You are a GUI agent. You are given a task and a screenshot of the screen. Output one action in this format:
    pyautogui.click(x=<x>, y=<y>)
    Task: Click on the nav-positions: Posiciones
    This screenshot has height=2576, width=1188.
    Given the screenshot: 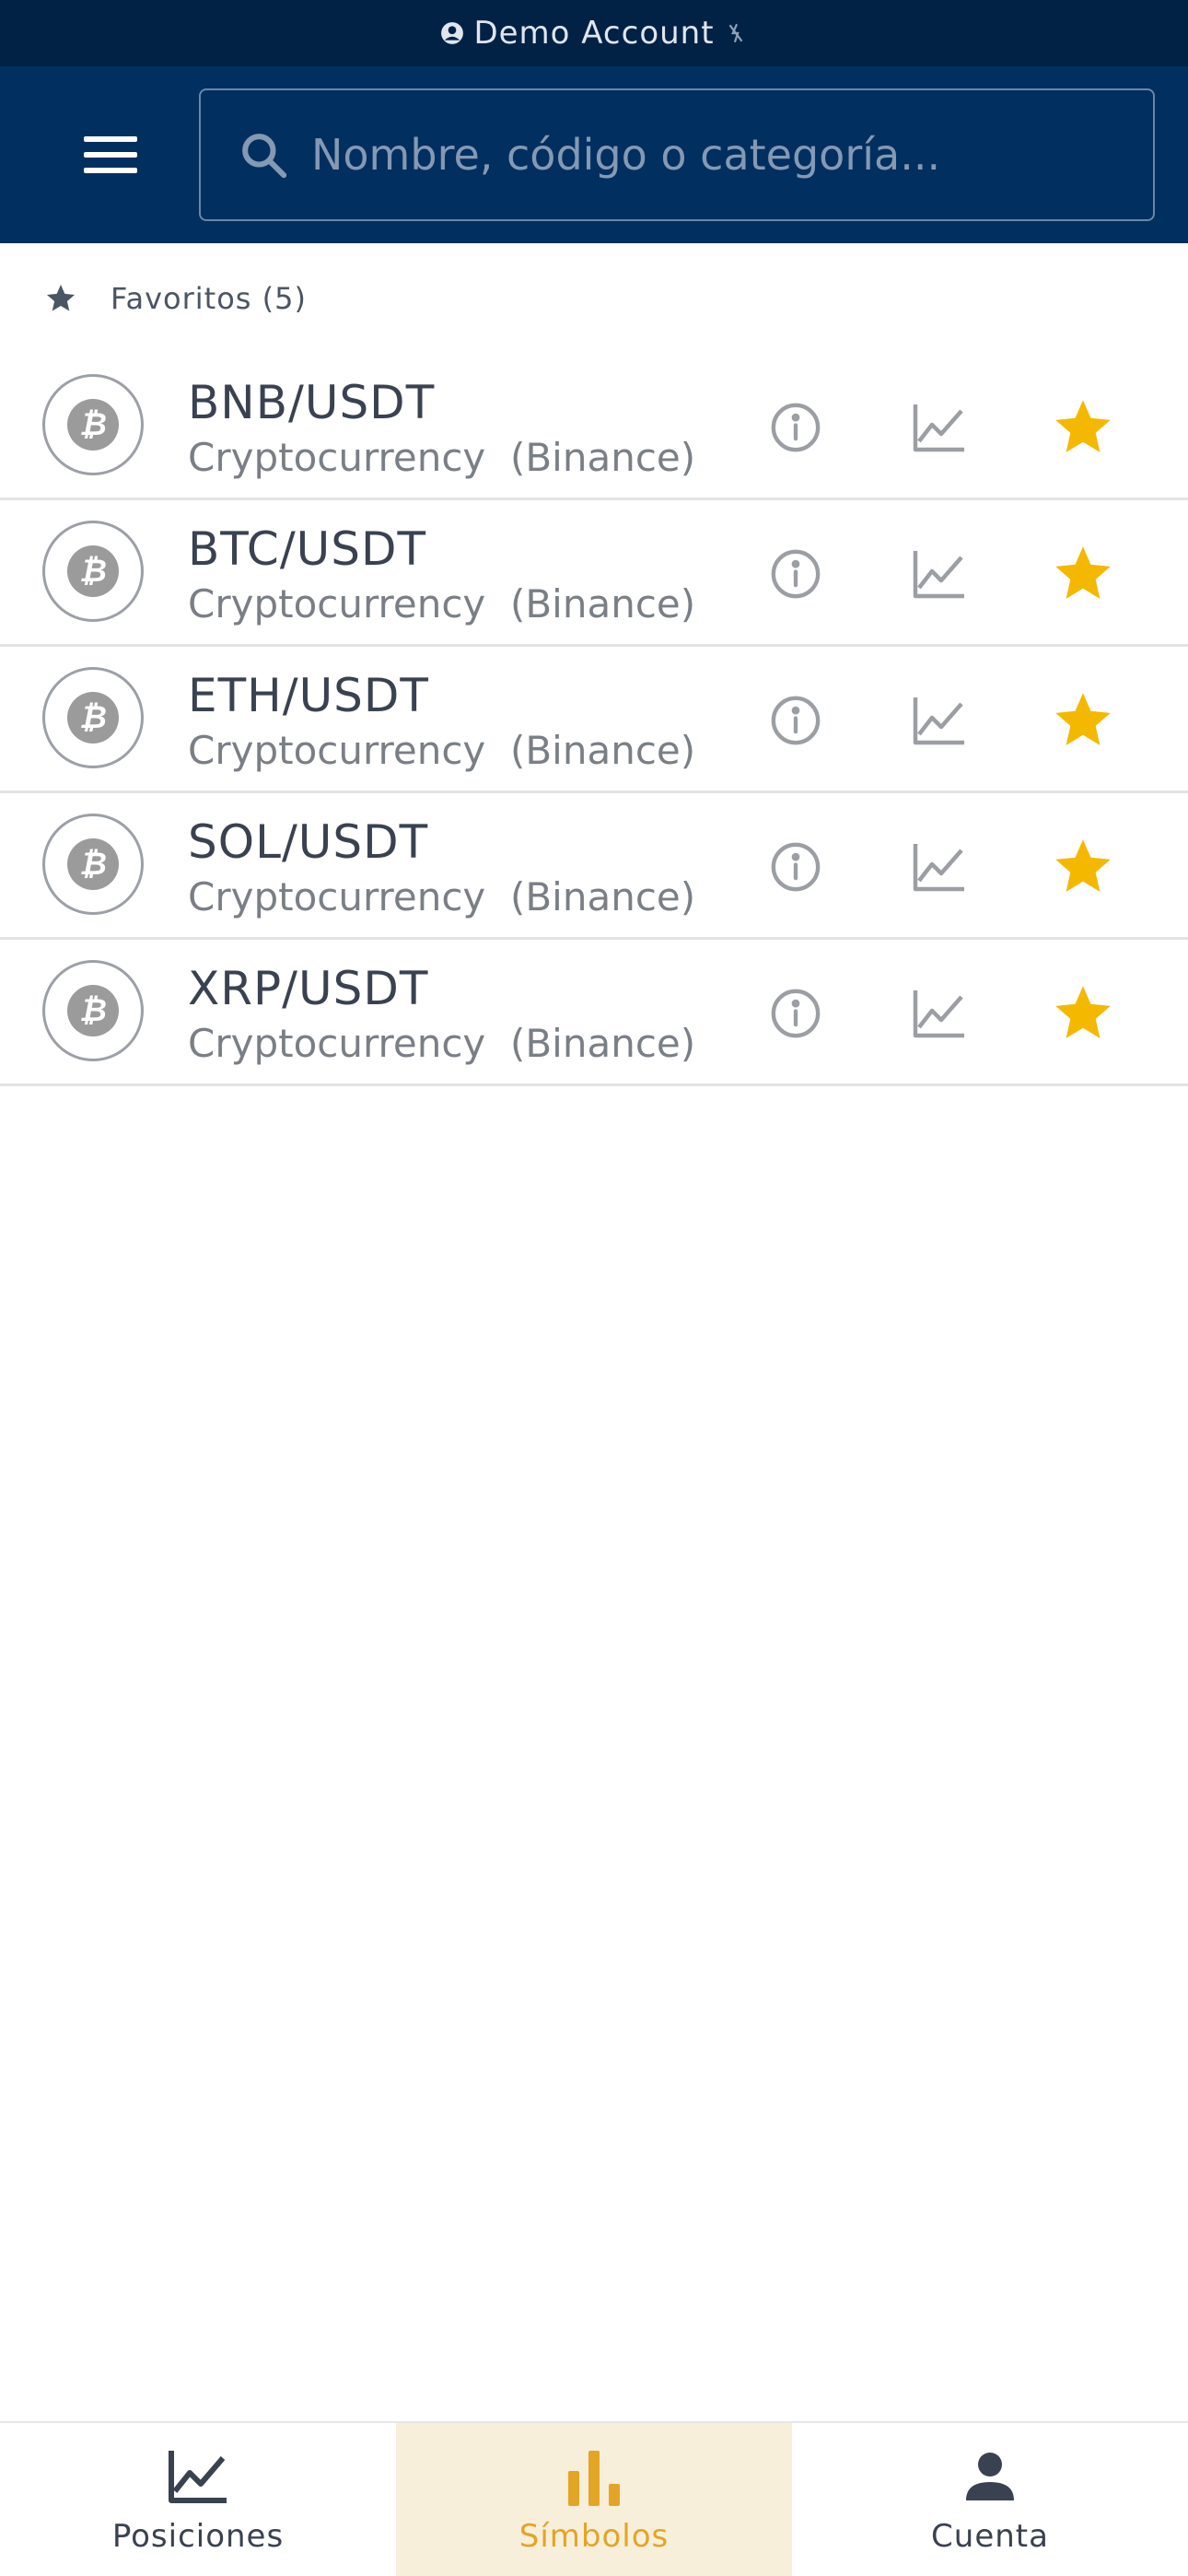 What is the action you would take?
    pyautogui.click(x=198, y=2499)
    